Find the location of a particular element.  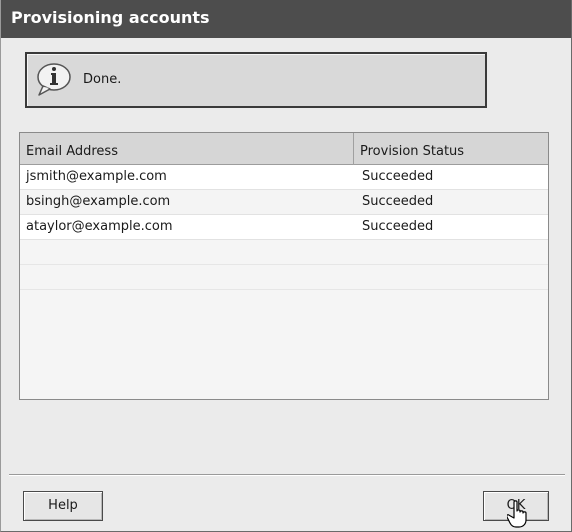

table-row: bsingh@example.com Succeeded is located at coordinates (284, 202).